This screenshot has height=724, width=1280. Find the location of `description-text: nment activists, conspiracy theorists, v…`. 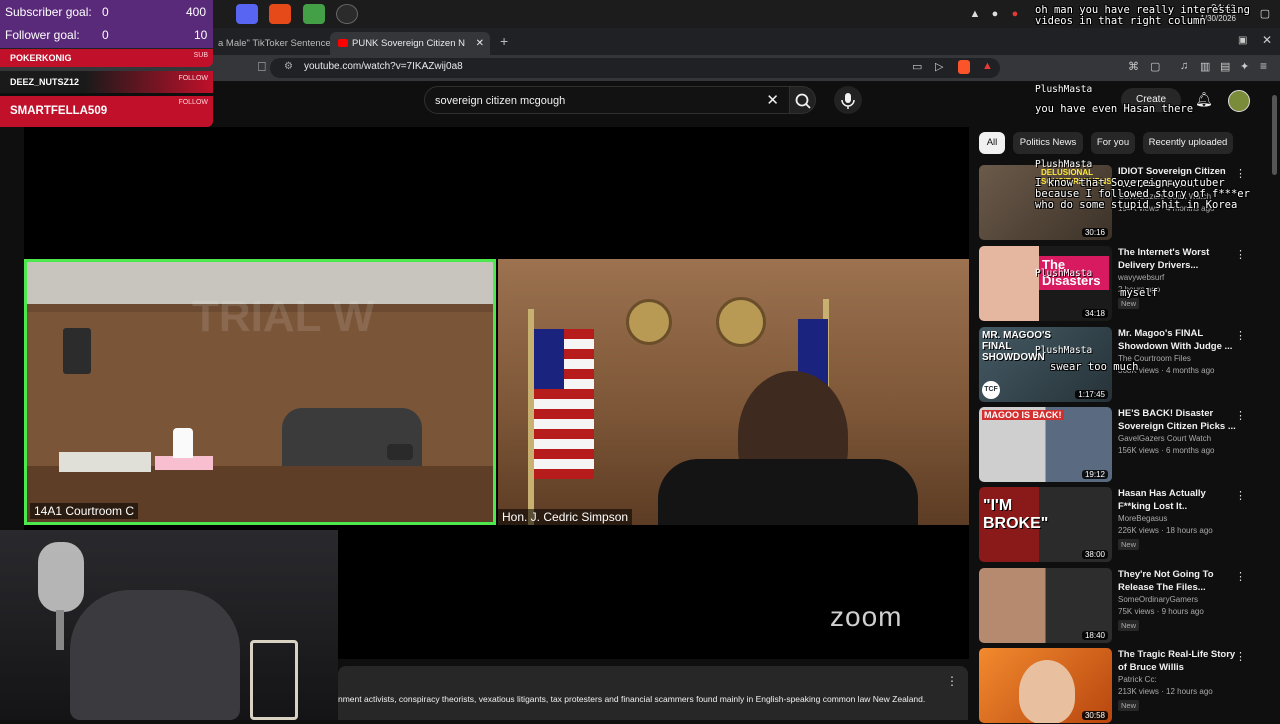

description-text: nment activists, conspiracy theorists, v… is located at coordinates (632, 699).